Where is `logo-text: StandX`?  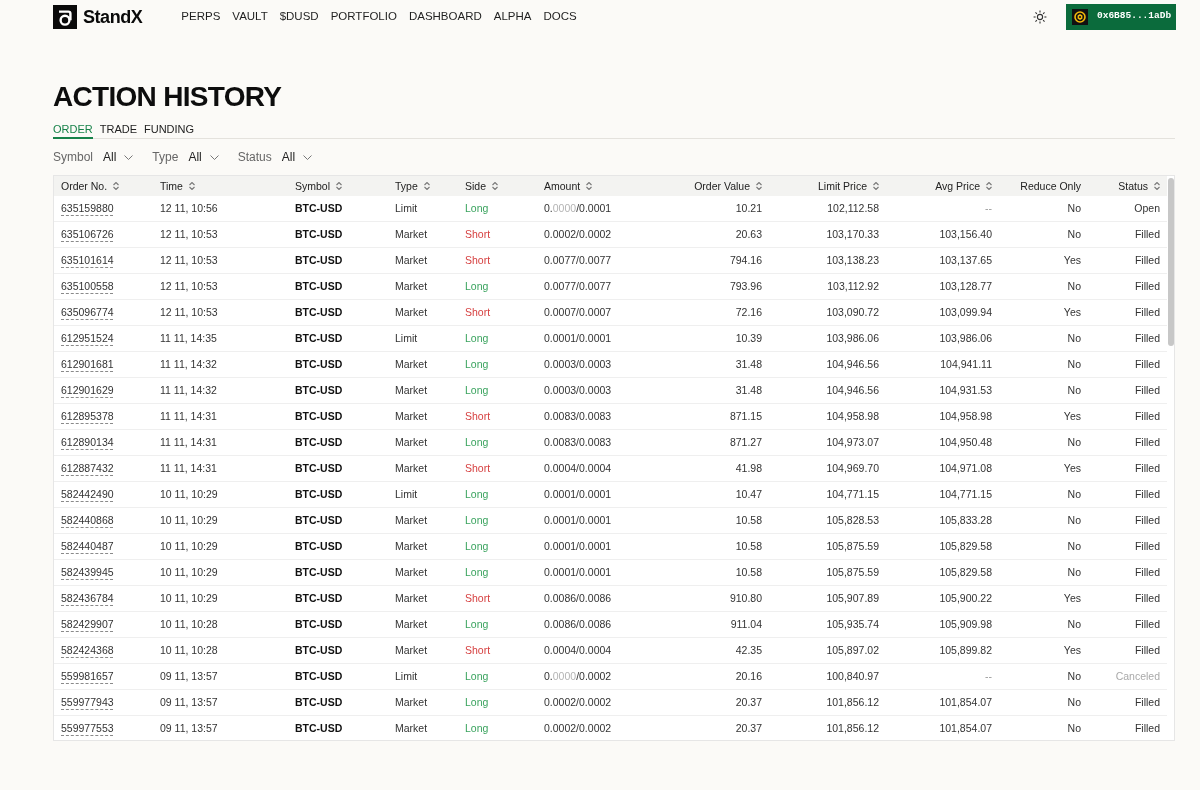 logo-text: StandX is located at coordinates (113, 16).